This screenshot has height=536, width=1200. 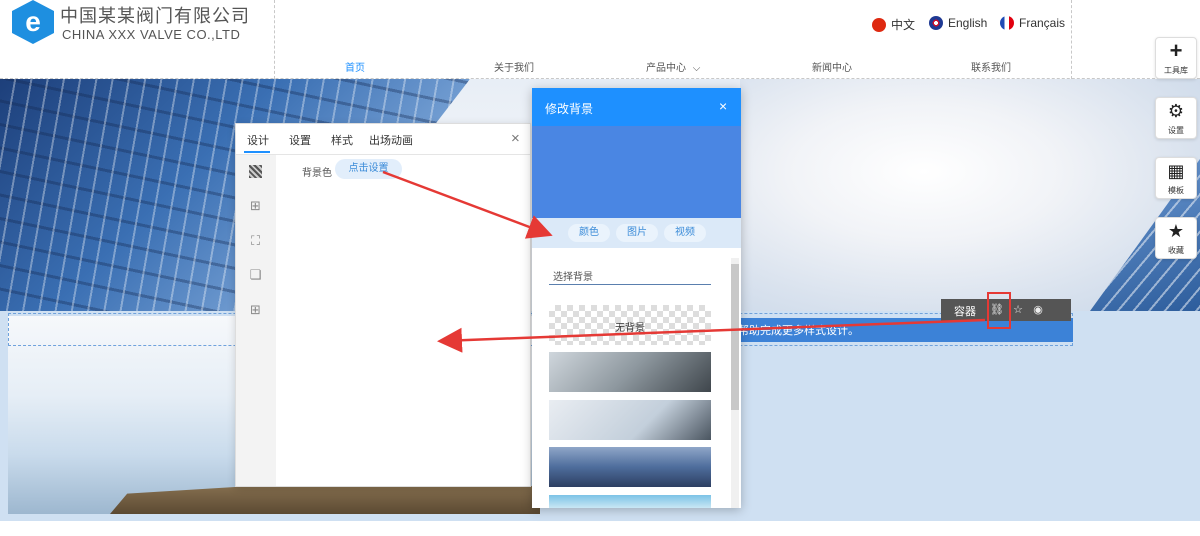 What do you see at coordinates (798, 330) in the screenshot?
I see `banner-text: 帮助完成更多样式设计。` at bounding box center [798, 330].